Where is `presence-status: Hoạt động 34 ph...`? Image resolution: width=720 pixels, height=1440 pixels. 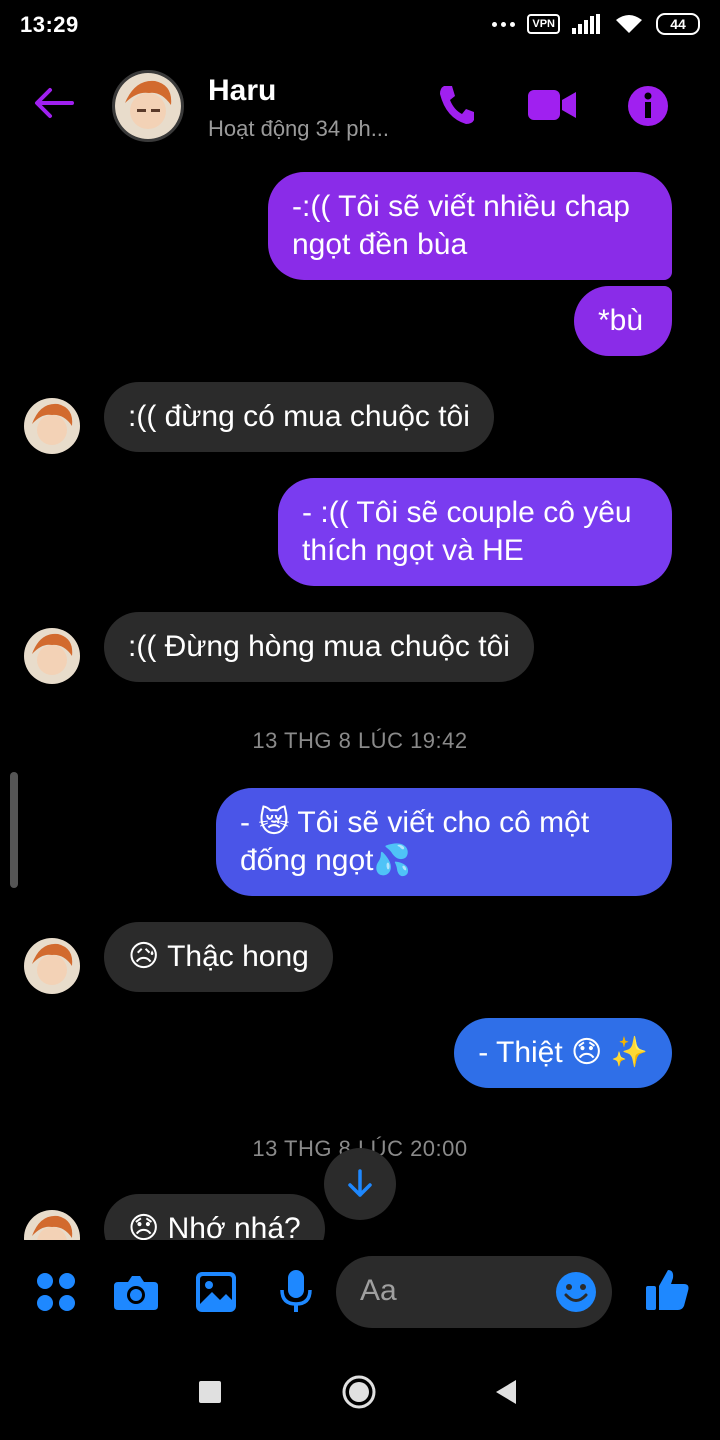 presence-status: Hoạt động 34 ph... is located at coordinates (299, 128).